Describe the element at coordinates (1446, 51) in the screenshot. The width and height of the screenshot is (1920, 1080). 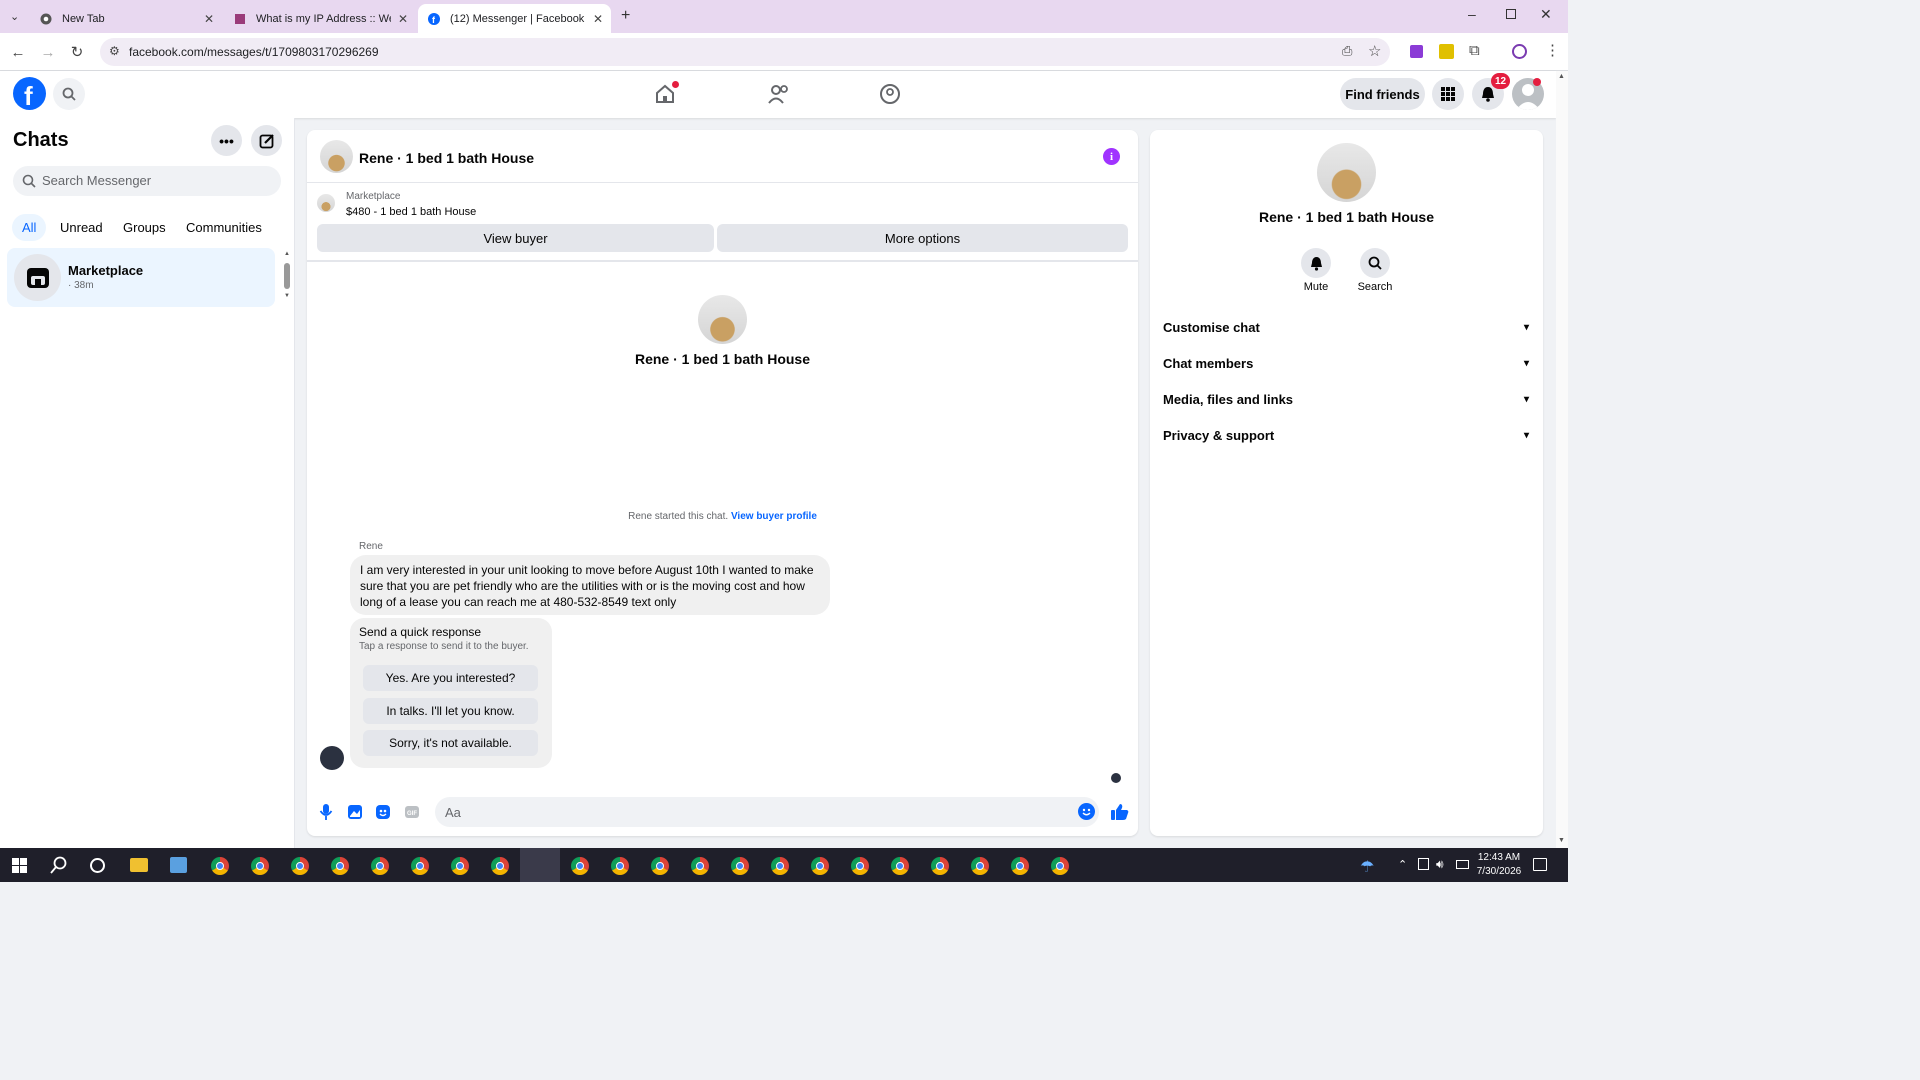
I see `extension-yellow-icon` at that location.